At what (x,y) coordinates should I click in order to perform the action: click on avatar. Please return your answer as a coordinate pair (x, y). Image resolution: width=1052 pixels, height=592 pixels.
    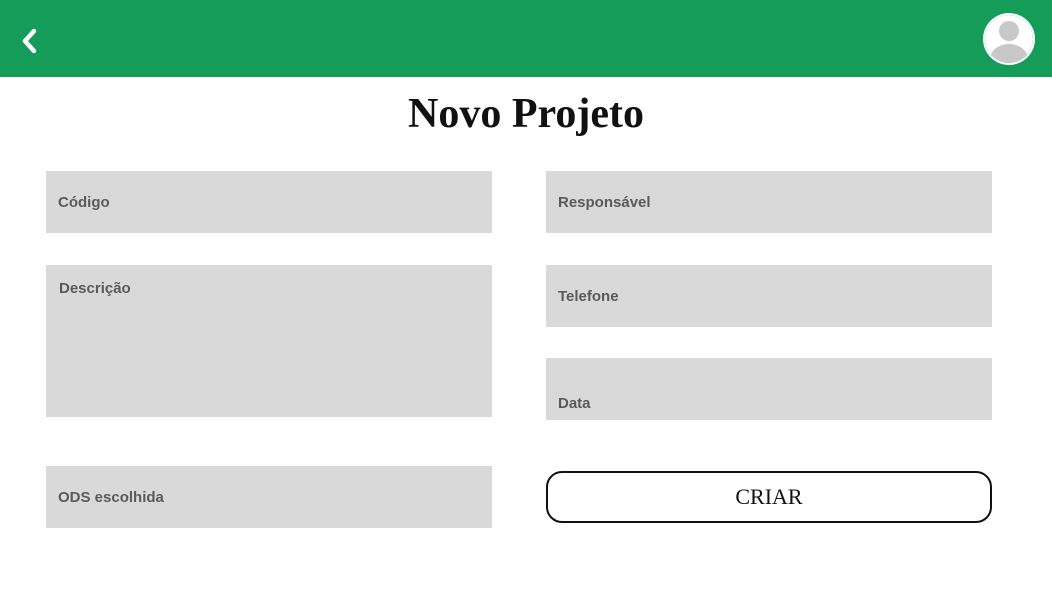
    Looking at the image, I should click on (1009, 39).